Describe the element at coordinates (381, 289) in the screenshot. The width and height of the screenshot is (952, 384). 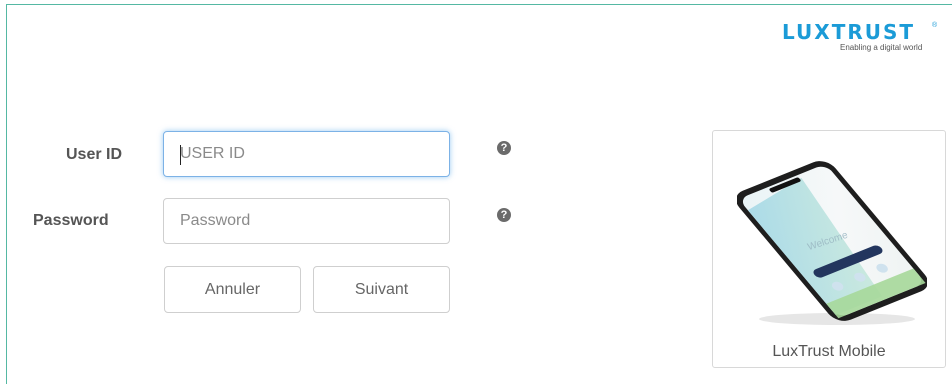
I see `next-button: Suivant` at that location.